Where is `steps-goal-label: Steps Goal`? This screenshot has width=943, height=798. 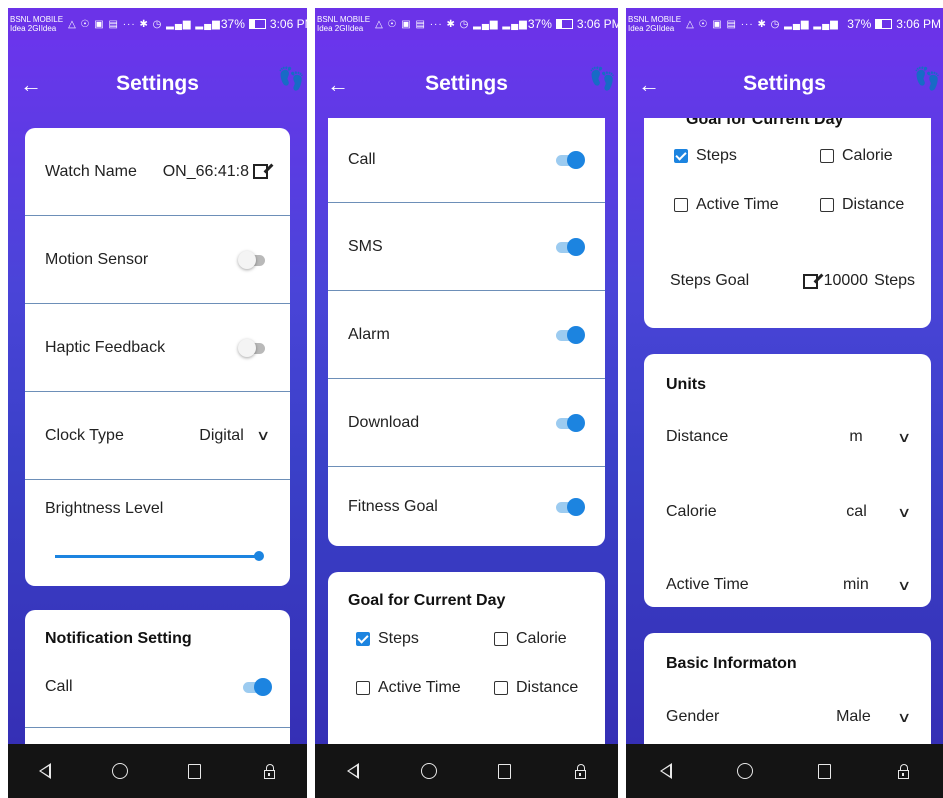
steps-goal-label: Steps Goal is located at coordinates (710, 280).